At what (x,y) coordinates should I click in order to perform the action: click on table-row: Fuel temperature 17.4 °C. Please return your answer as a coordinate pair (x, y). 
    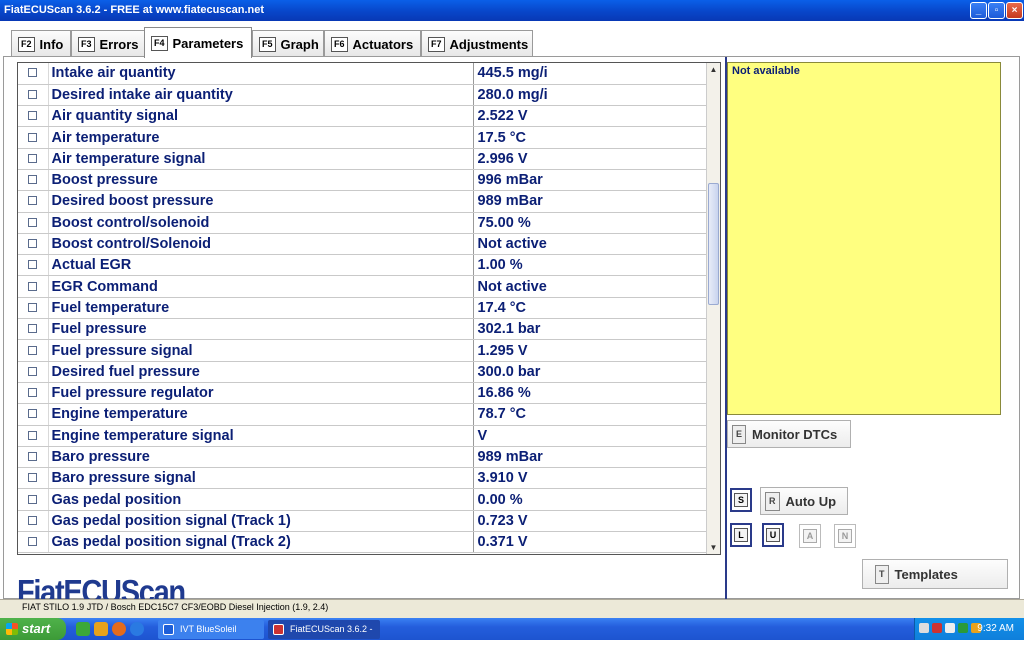
    Looking at the image, I should click on (362, 308).